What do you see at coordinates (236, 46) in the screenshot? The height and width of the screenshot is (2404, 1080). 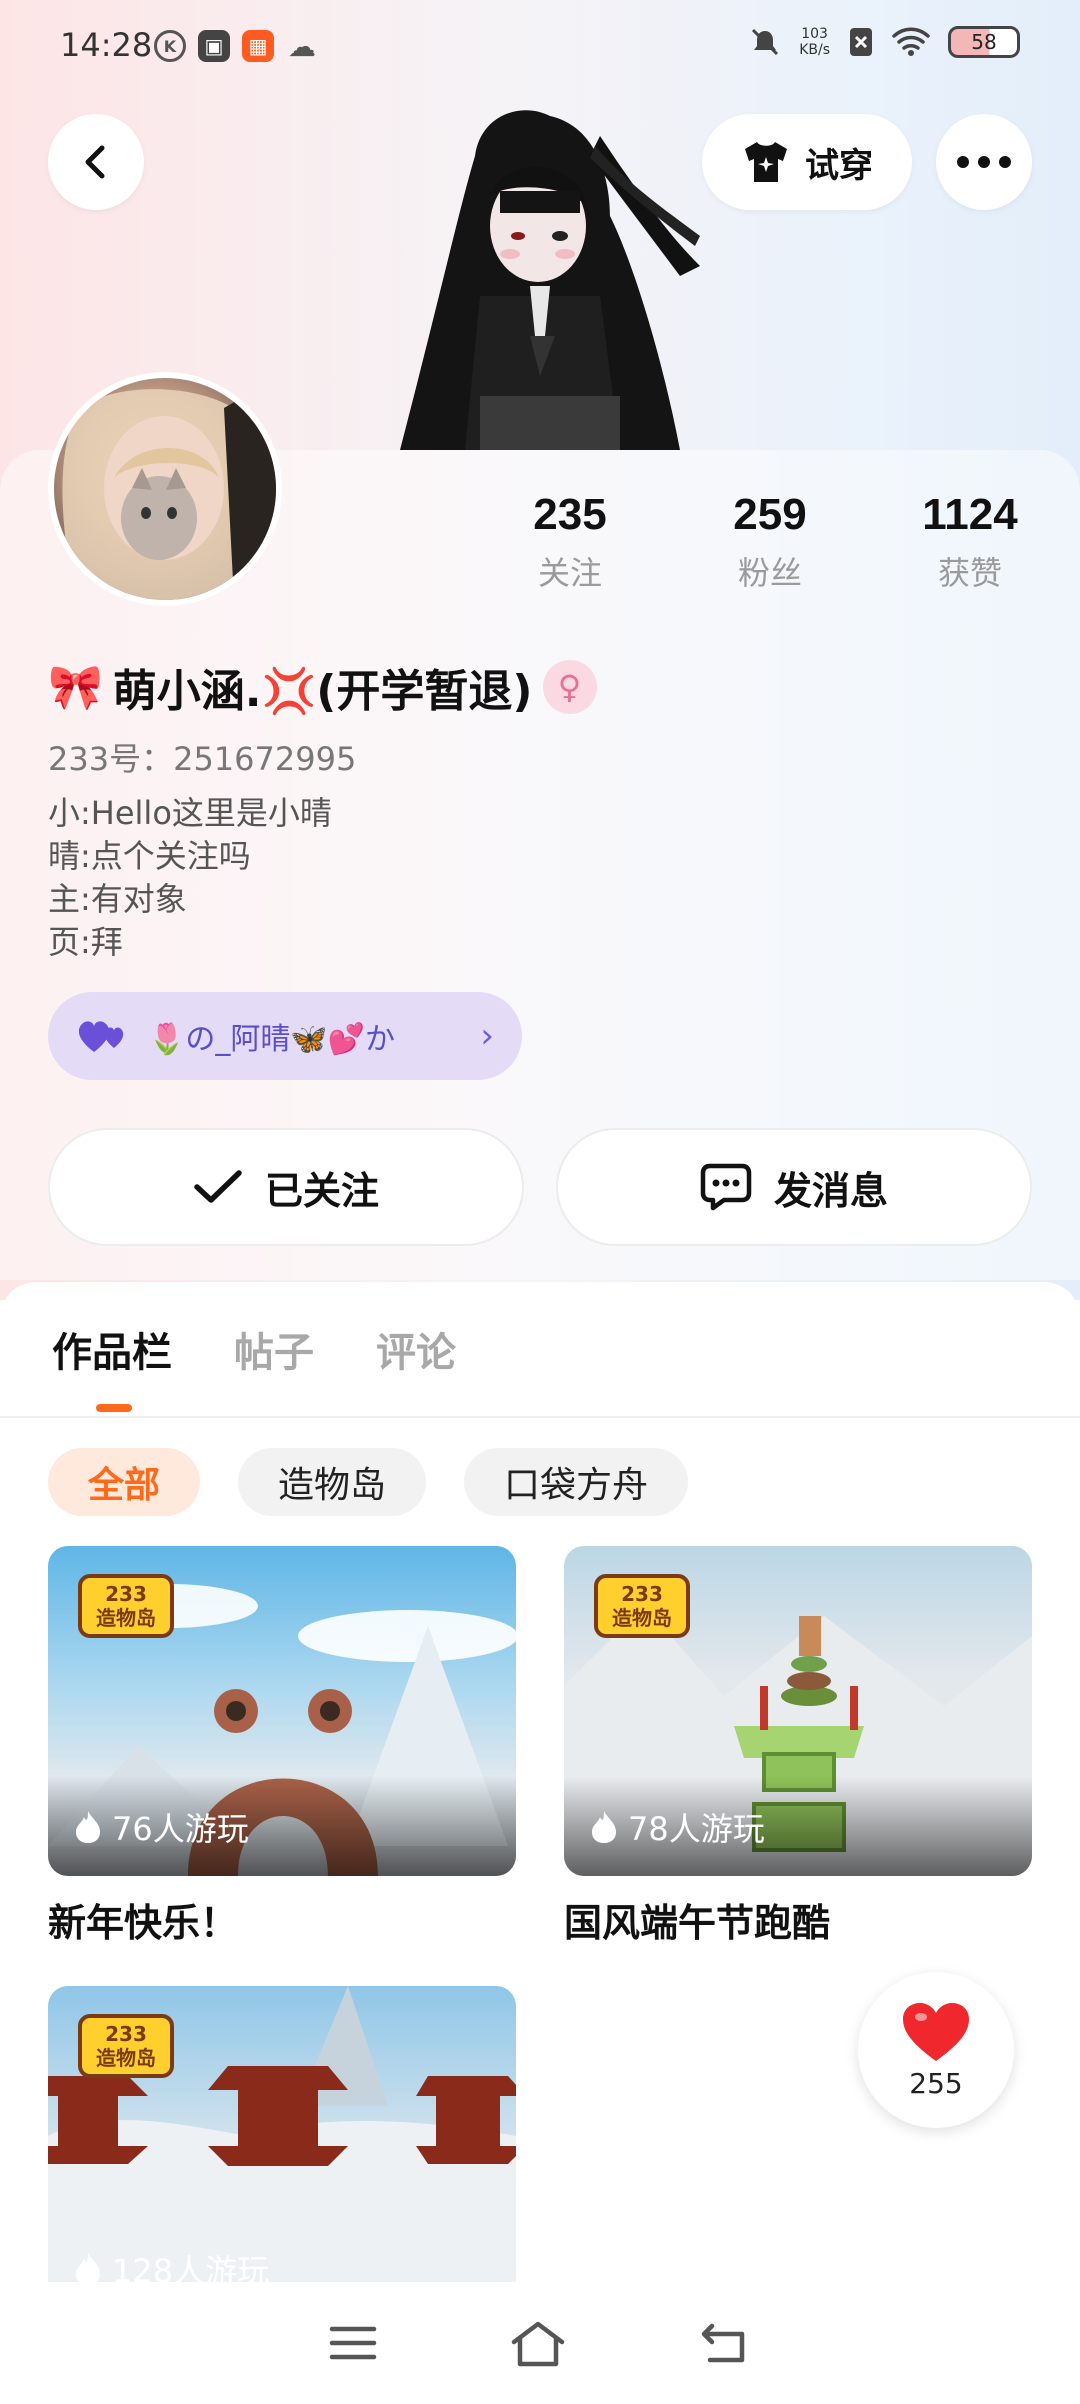 I see `status-app-icons: K ▣ ▦ ☁` at bounding box center [236, 46].